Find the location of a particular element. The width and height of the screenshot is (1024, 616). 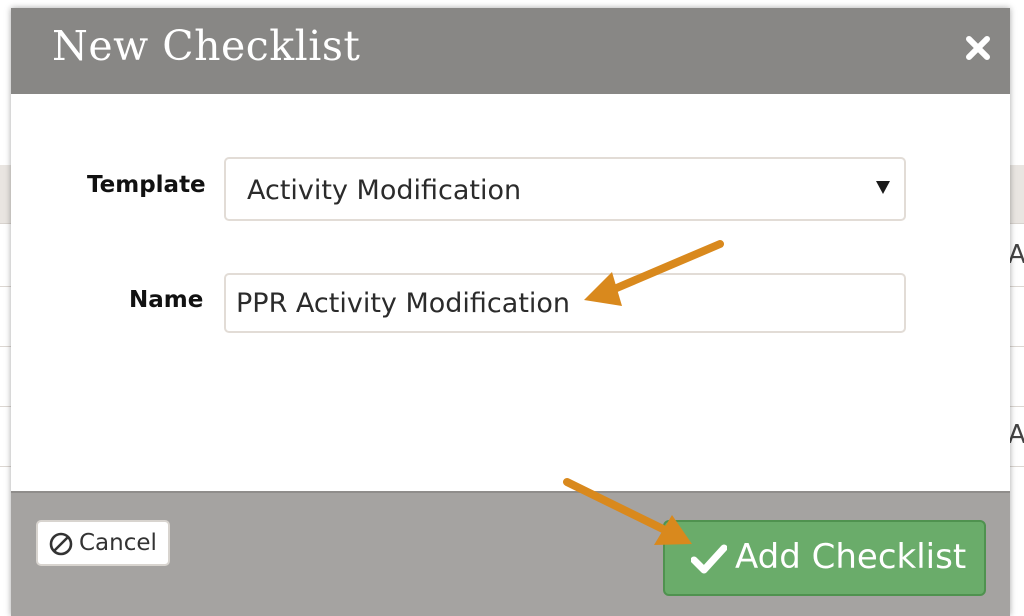

annotation-arrow-add is located at coordinates (627, 511).